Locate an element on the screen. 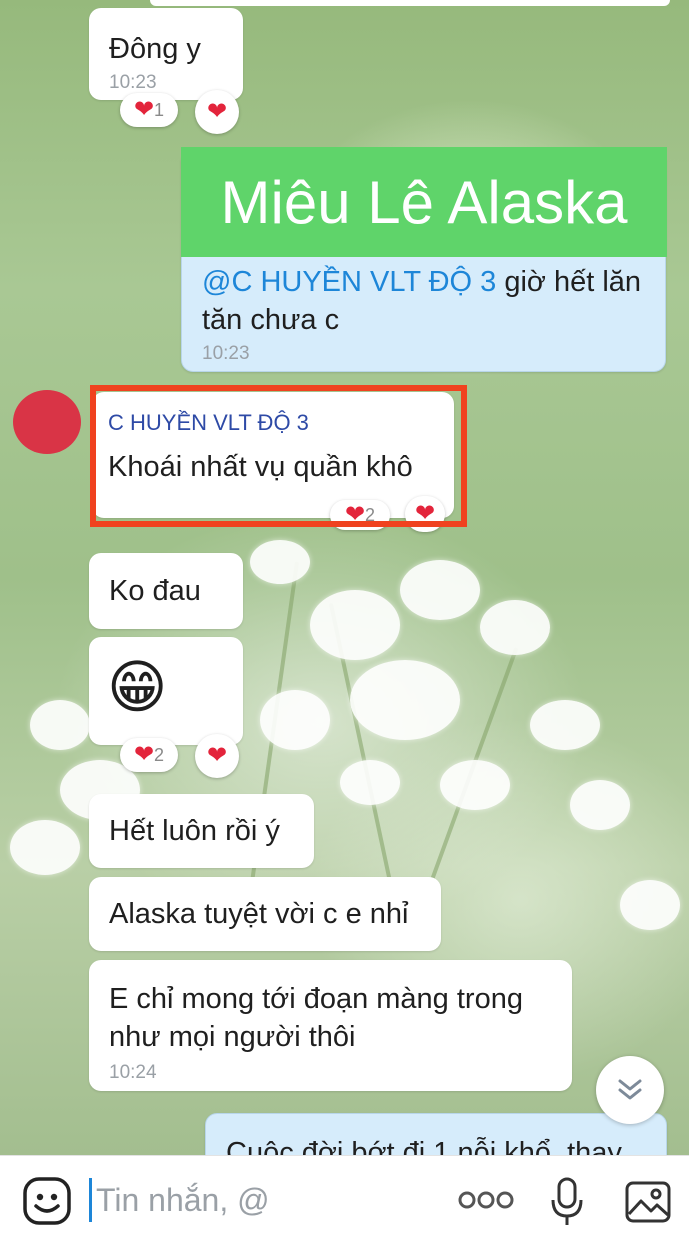 This screenshot has height=1243, width=689. message-bubble: Hết luôn rồi ý is located at coordinates (201, 831).